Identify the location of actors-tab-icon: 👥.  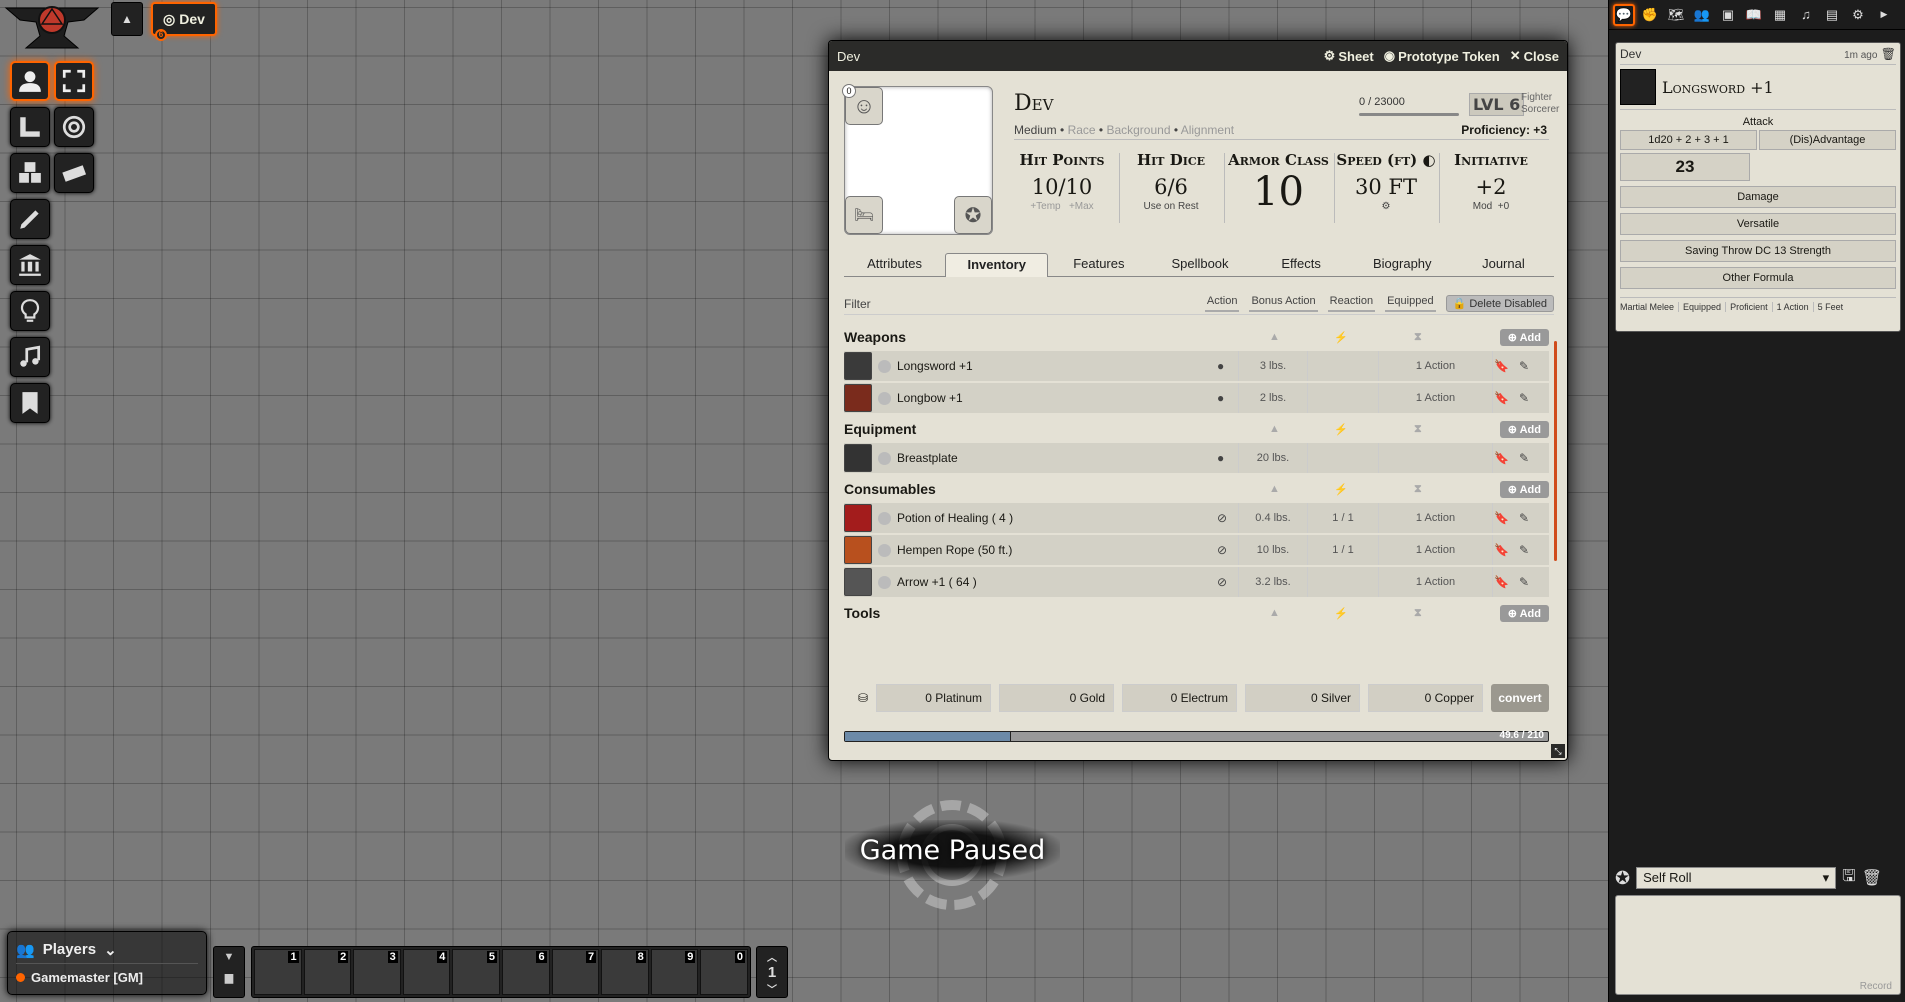
(1702, 15).